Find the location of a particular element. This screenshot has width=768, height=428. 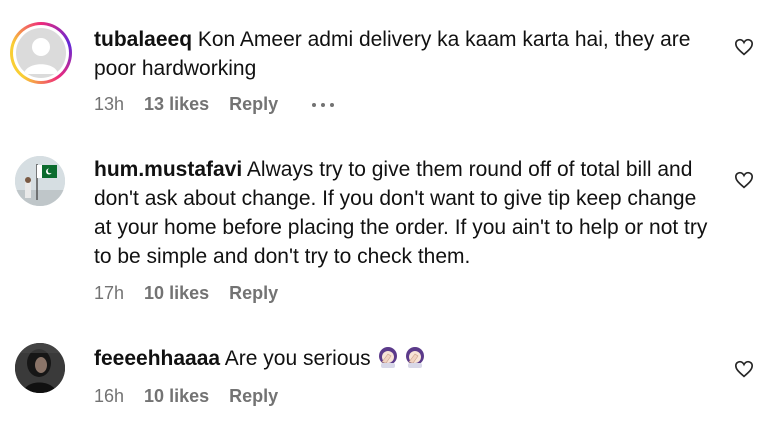

comment-body: Are you serious is located at coordinates (297, 358).